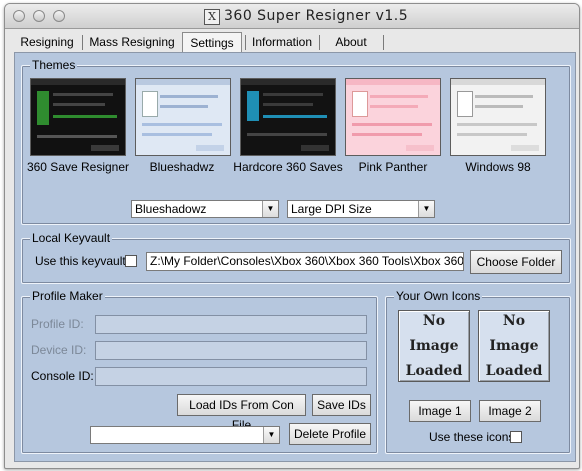  I want to click on close-window-button, so click(19, 16).